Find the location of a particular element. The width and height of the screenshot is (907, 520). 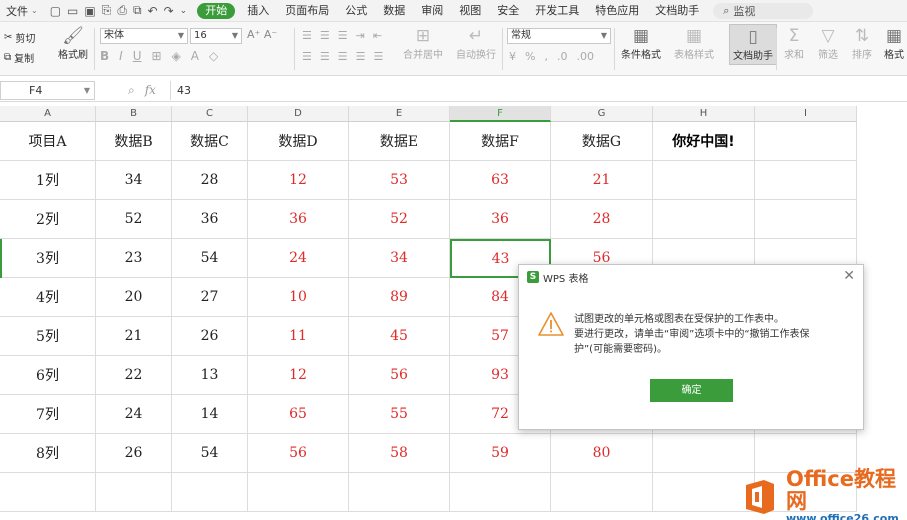

column-header: B is located at coordinates (134, 114).